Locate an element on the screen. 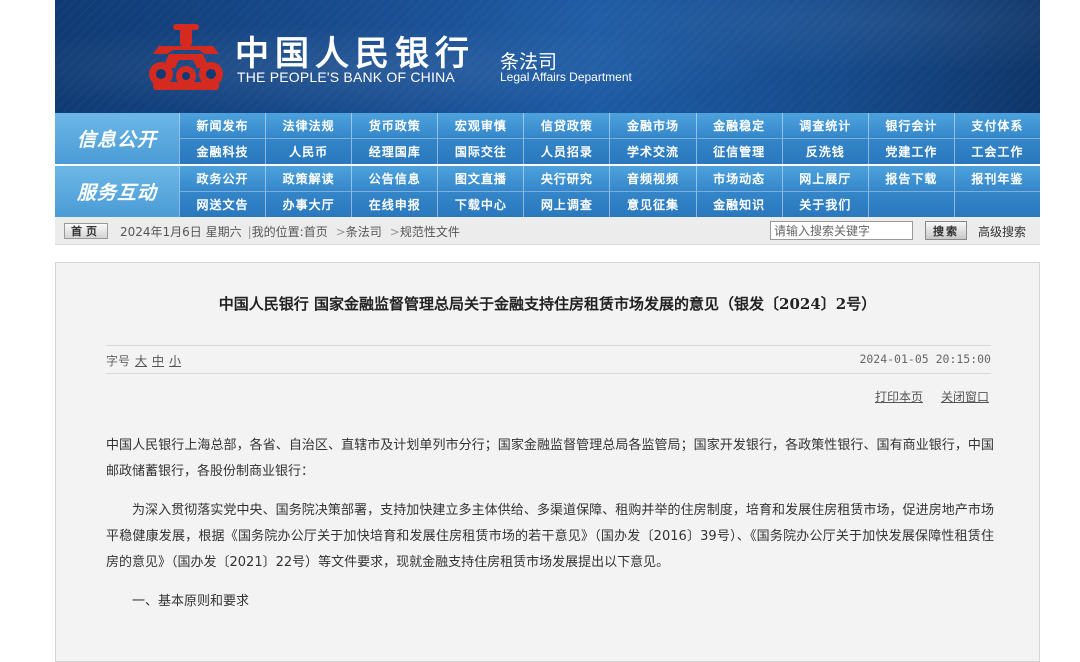  nav-item: 关于我们 is located at coordinates (824, 204).